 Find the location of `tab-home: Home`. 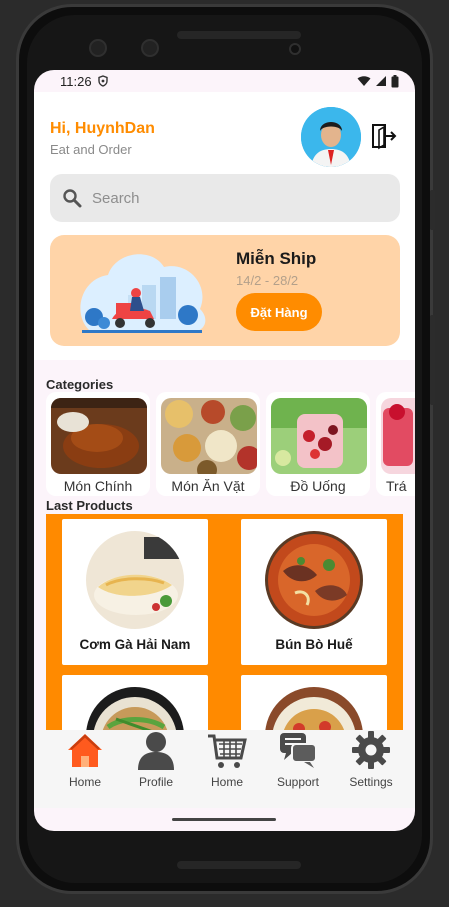

tab-home: Home is located at coordinates (85, 762).